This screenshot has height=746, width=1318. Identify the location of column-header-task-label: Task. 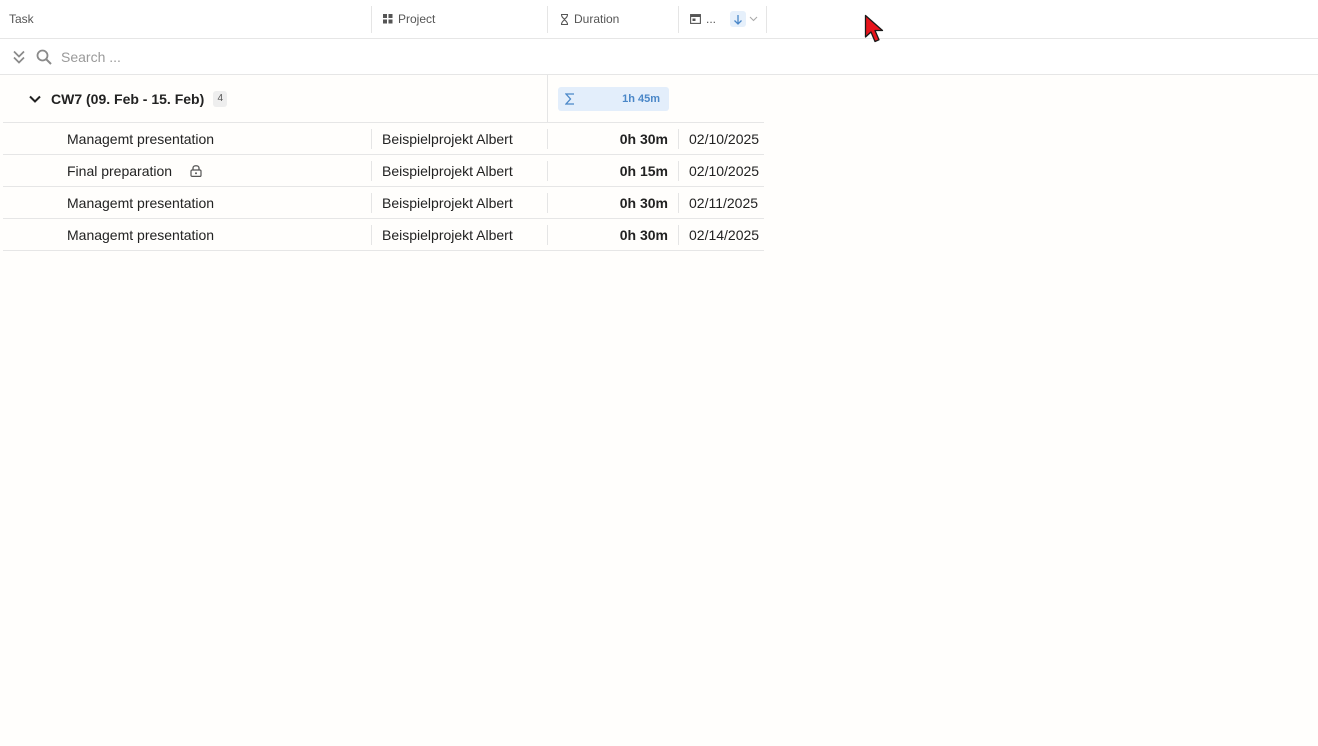
(21, 19).